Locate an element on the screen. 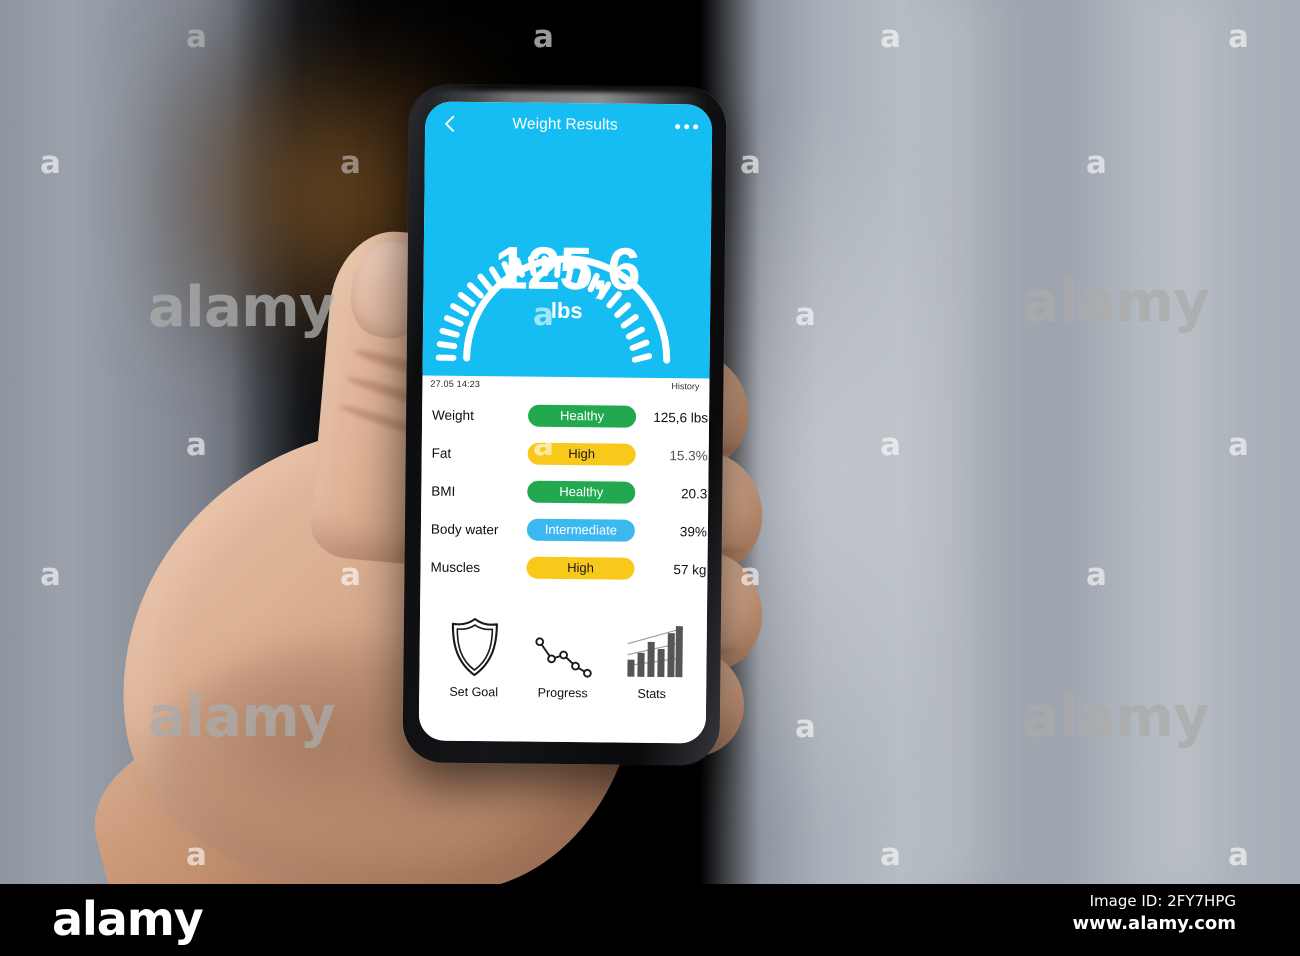  footer-meta: Image ID: 2FY7HPG www.alamy.com is located at coordinates (1154, 913).